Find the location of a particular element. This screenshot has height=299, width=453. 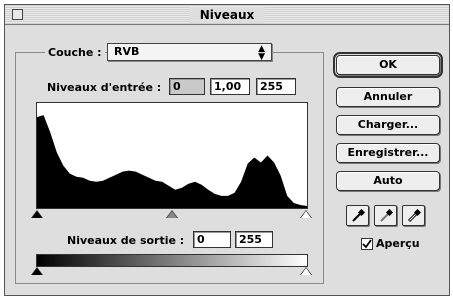

select-arrows-icon: ▲ ▼ is located at coordinates (261, 53).